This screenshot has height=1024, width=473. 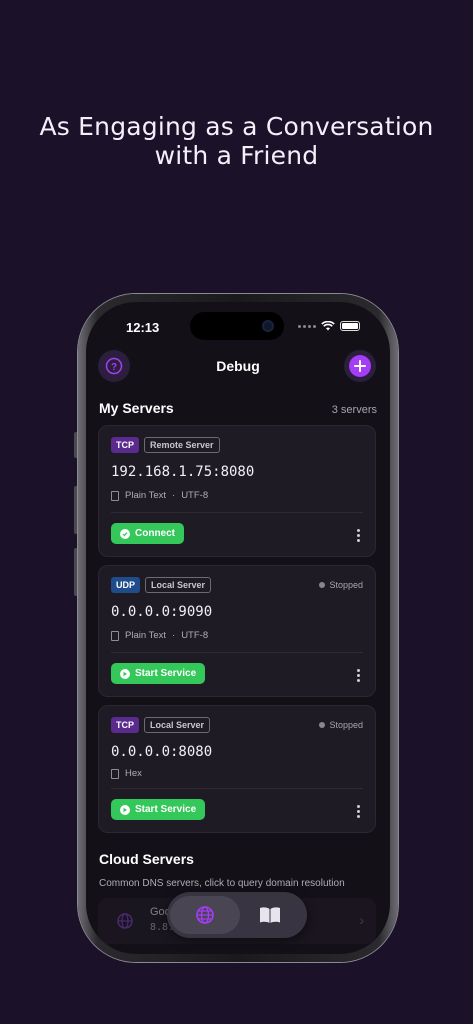 I want to click on plus-icon, so click(x=360, y=366).